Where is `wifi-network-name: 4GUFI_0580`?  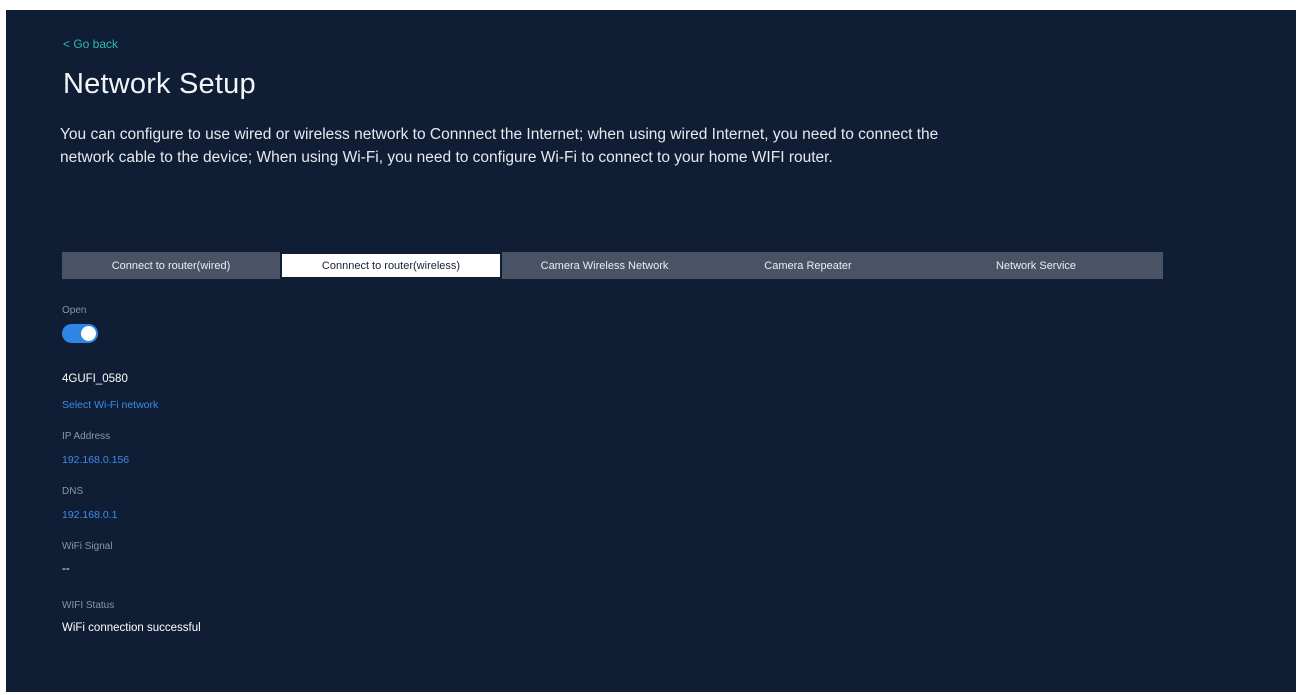 wifi-network-name: 4GUFI_0580 is located at coordinates (95, 379).